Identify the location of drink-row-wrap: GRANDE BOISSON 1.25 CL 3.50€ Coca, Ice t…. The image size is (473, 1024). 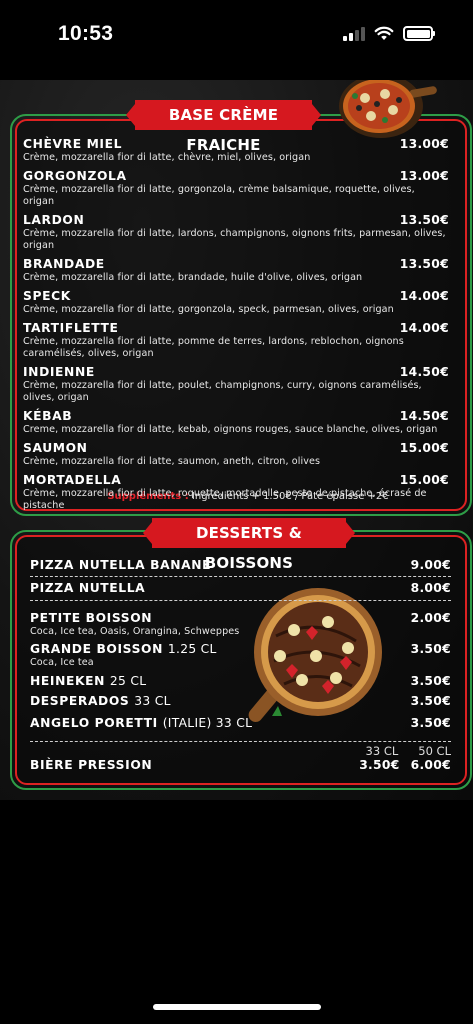
(240, 655).